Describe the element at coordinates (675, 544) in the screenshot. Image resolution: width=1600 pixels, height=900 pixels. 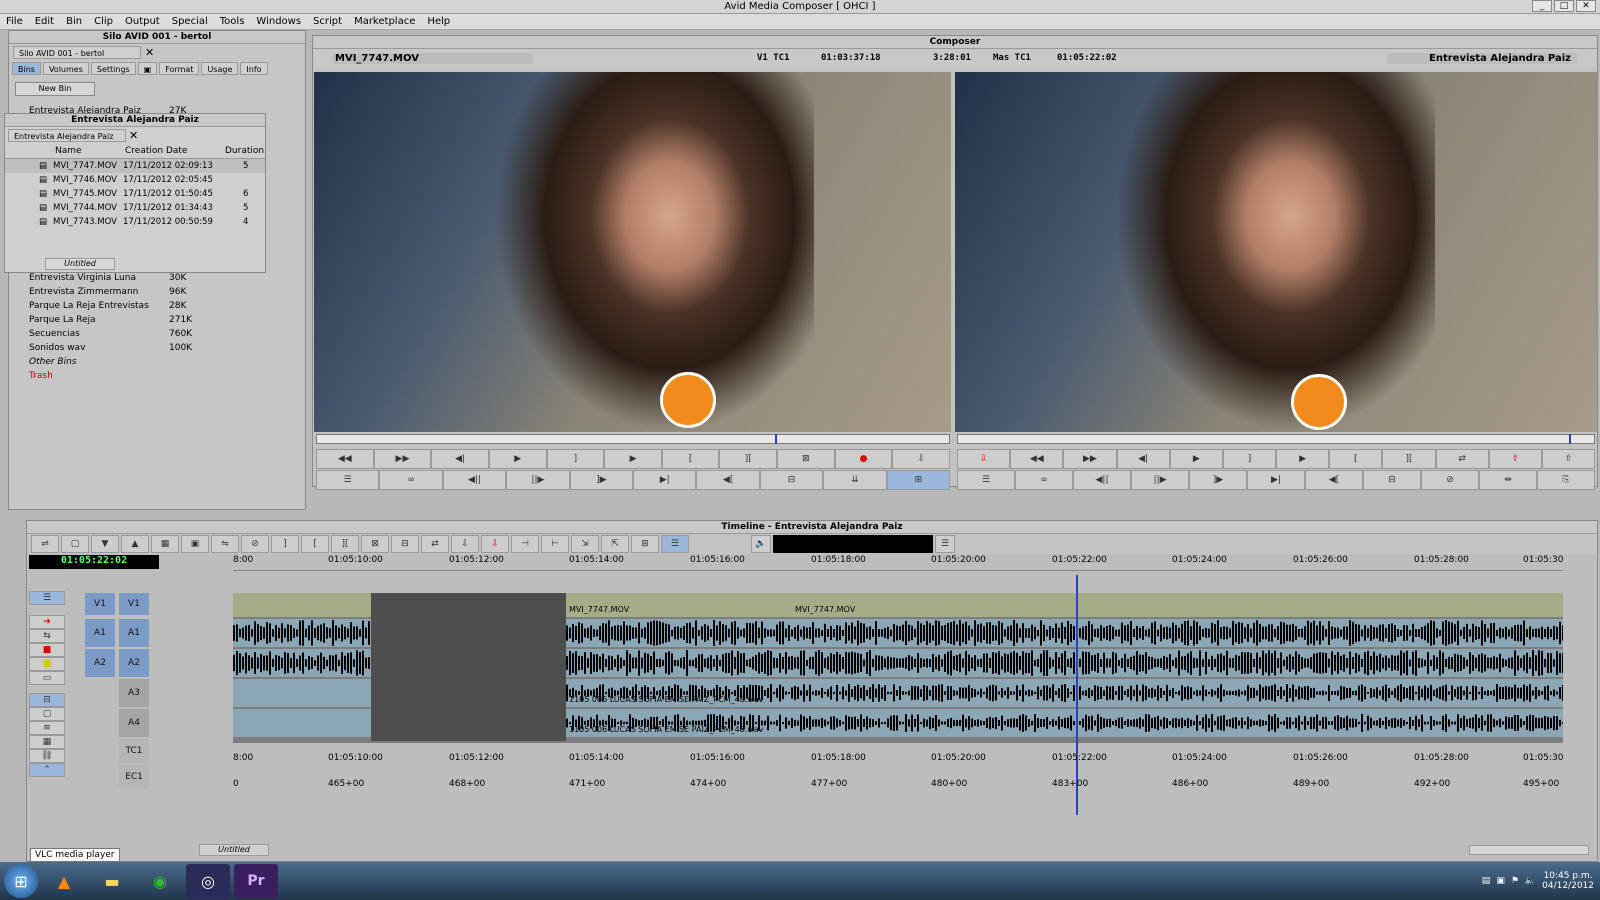
I see `list-view-icon: ☰` at that location.